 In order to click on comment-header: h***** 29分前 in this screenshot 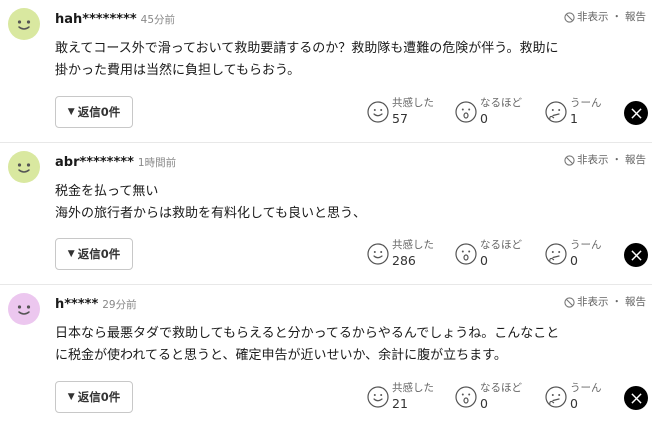, I will do `click(96, 304)`.